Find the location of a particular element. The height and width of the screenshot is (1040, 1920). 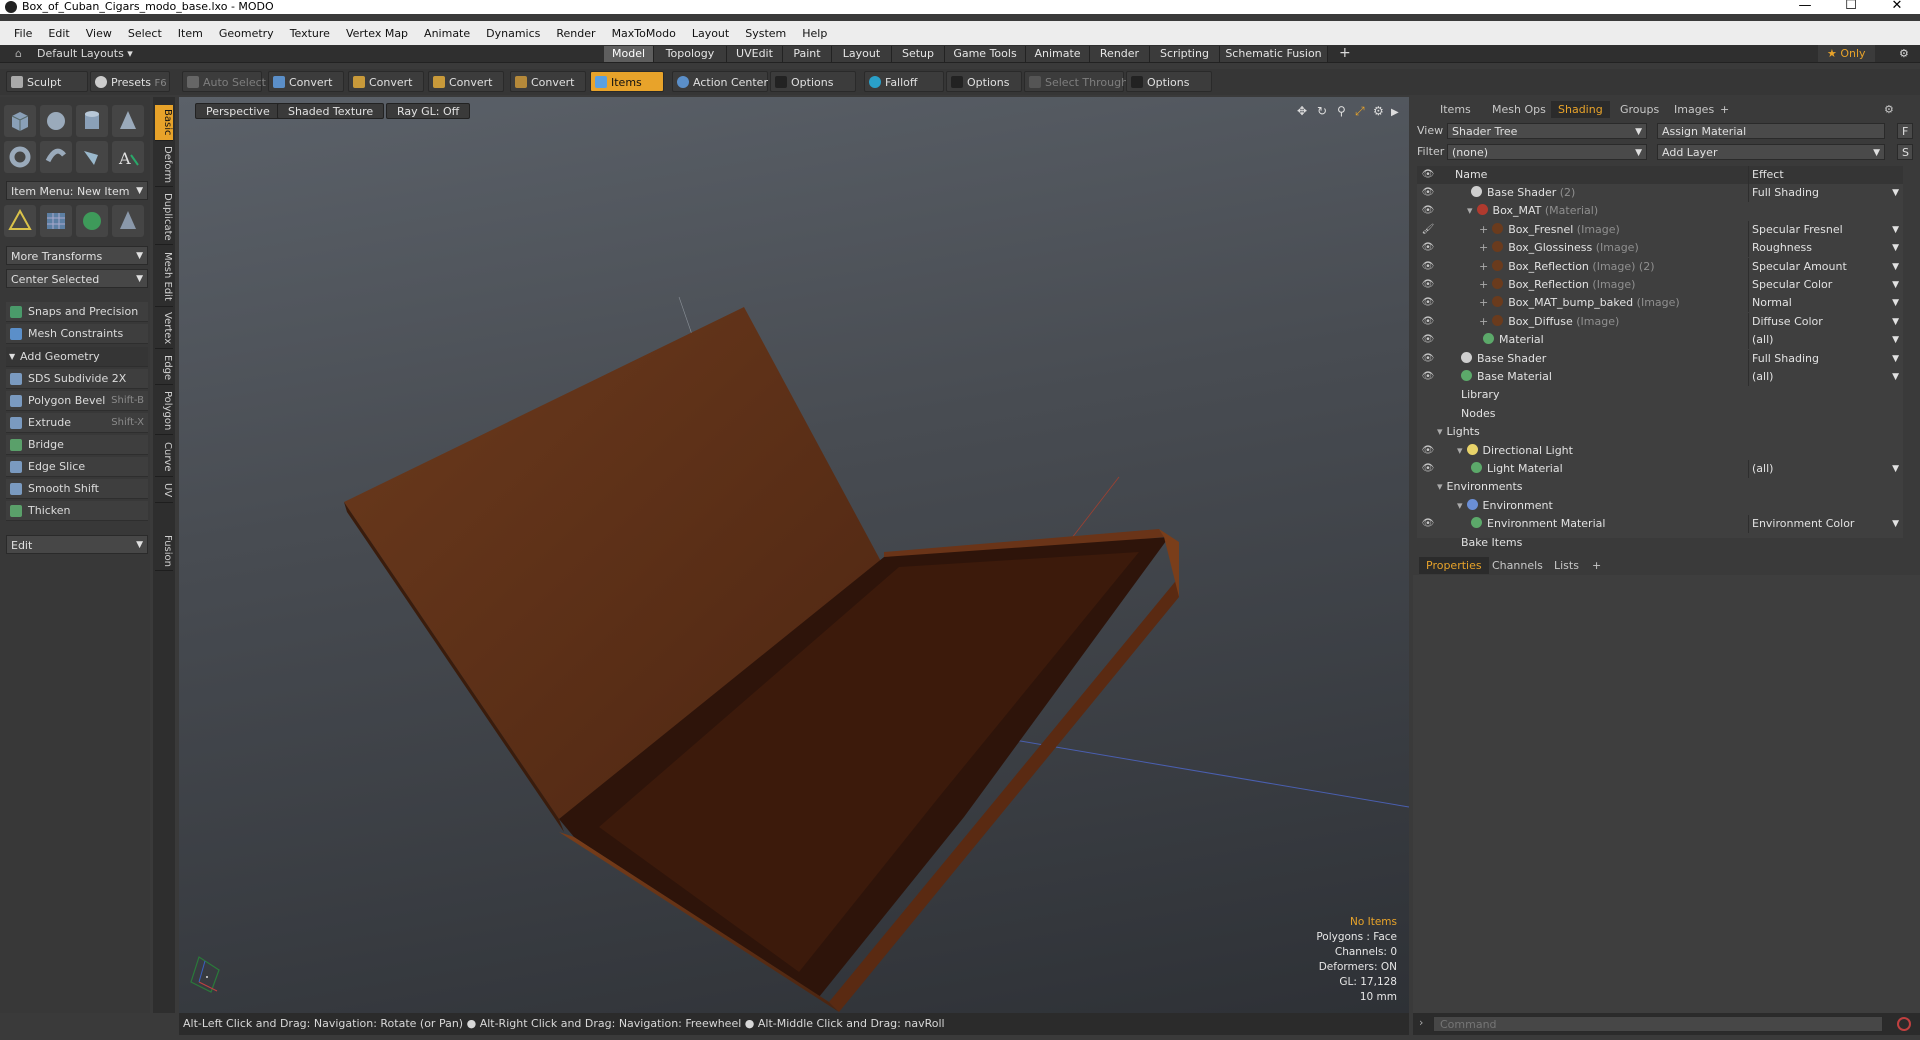

edit-dropdown: Edit ▼ is located at coordinates (77, 544).